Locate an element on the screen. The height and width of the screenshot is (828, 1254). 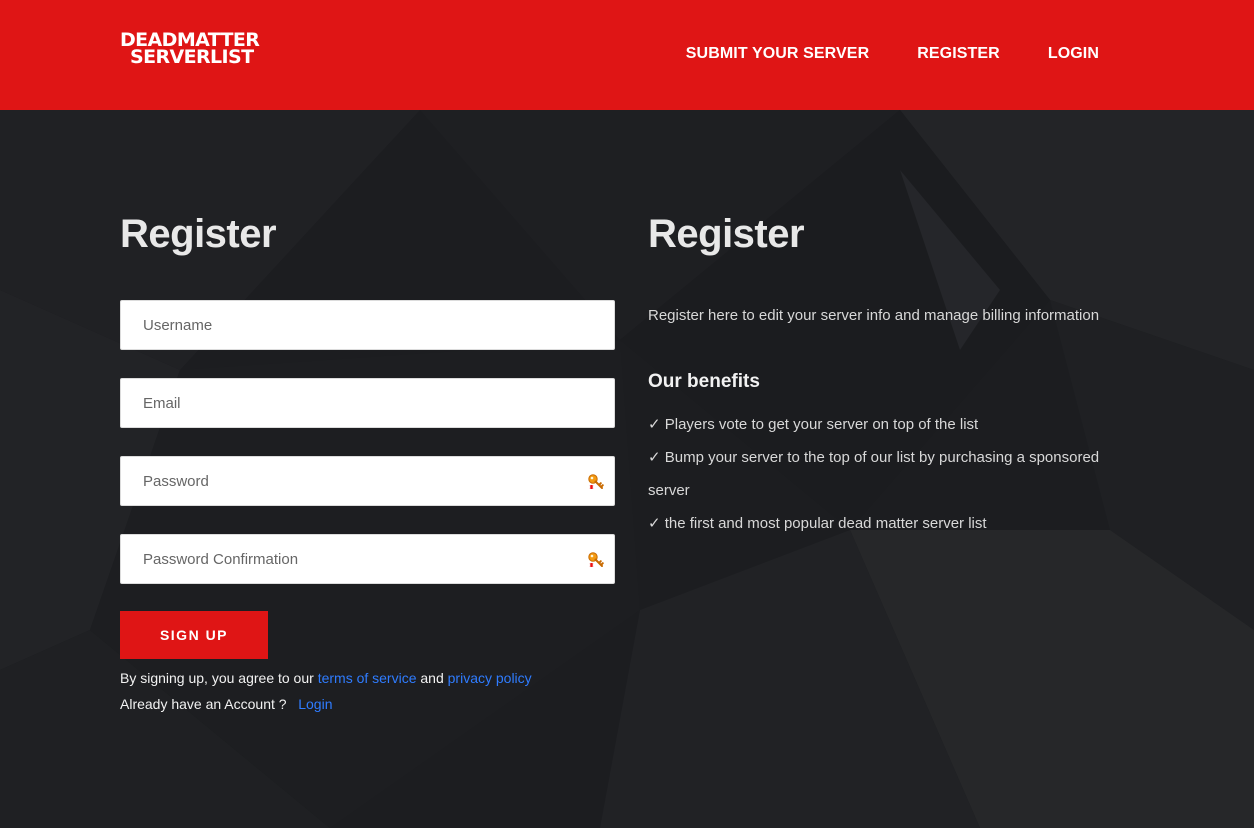
nav-login: LOGIN is located at coordinates (1073, 54).